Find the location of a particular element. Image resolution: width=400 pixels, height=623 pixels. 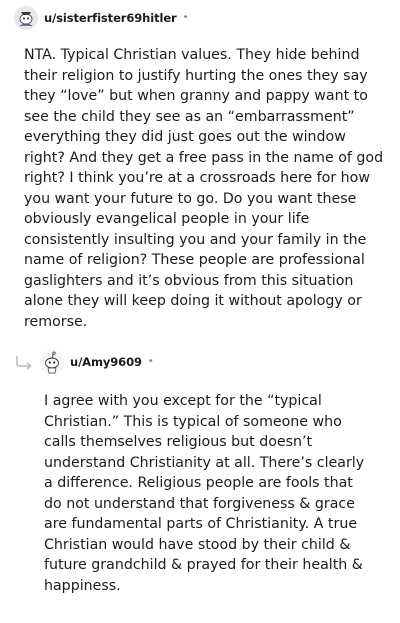

username: u/Amy9609 is located at coordinates (106, 362).